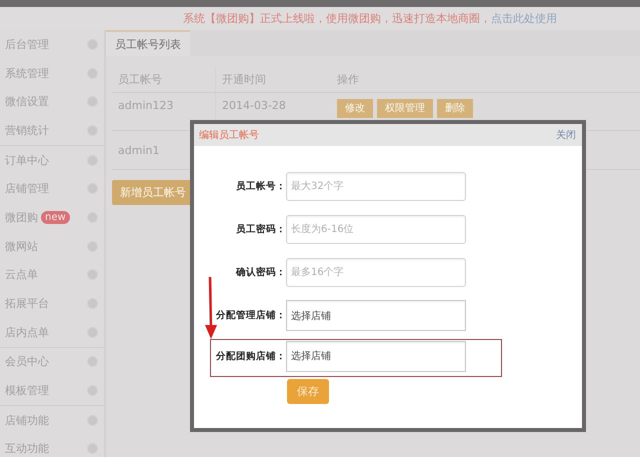 This screenshot has width=640, height=457. Describe the element at coordinates (52, 332) in the screenshot. I see `sidebar-item: 店内点单` at that location.